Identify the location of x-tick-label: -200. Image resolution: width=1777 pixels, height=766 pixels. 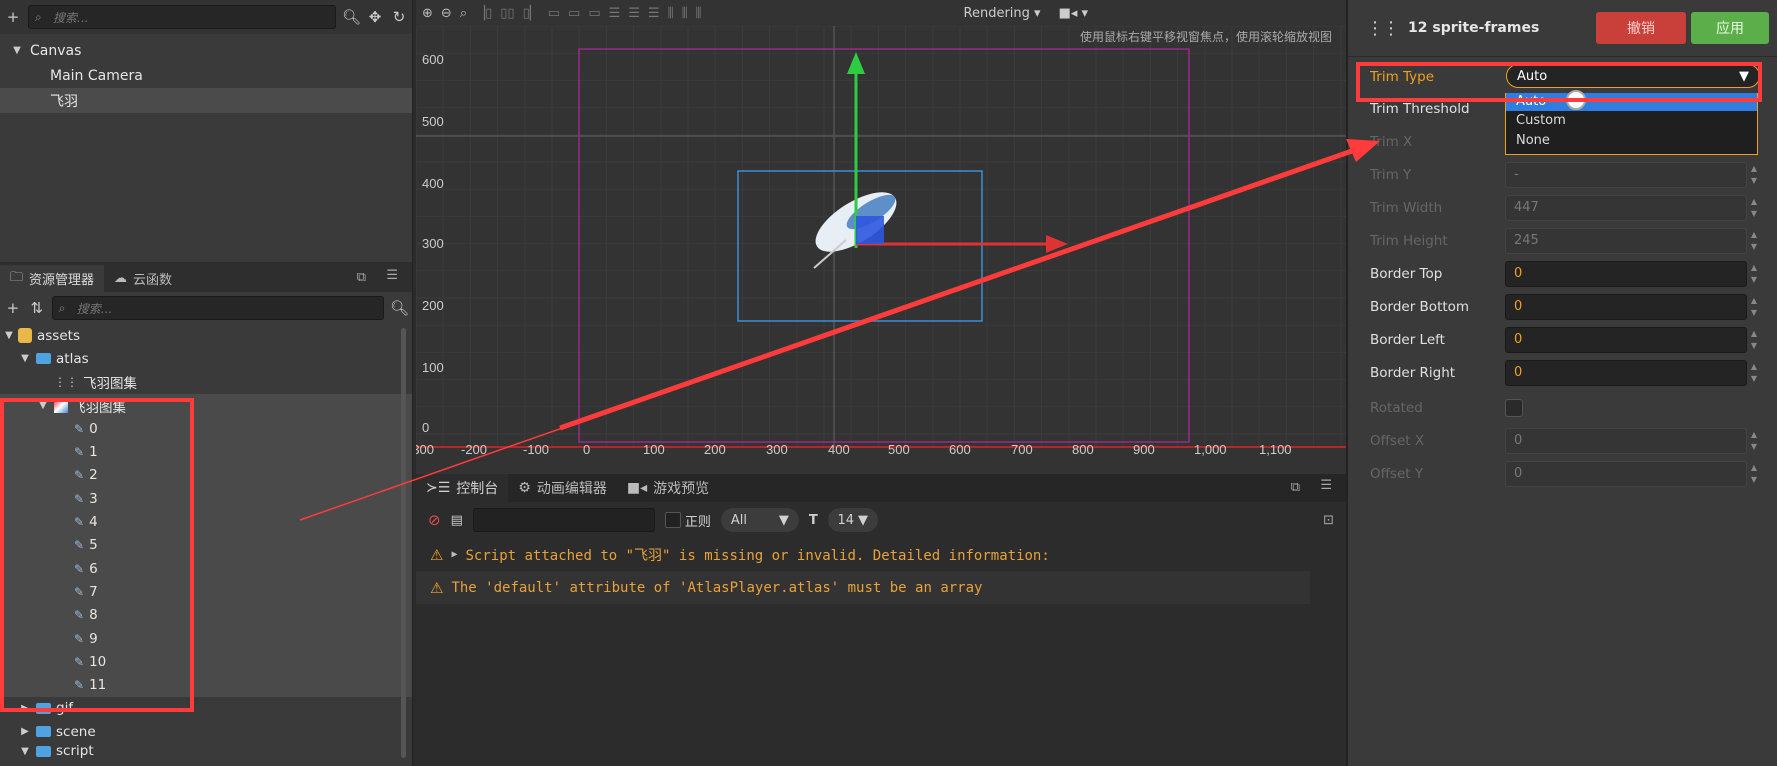
(474, 449).